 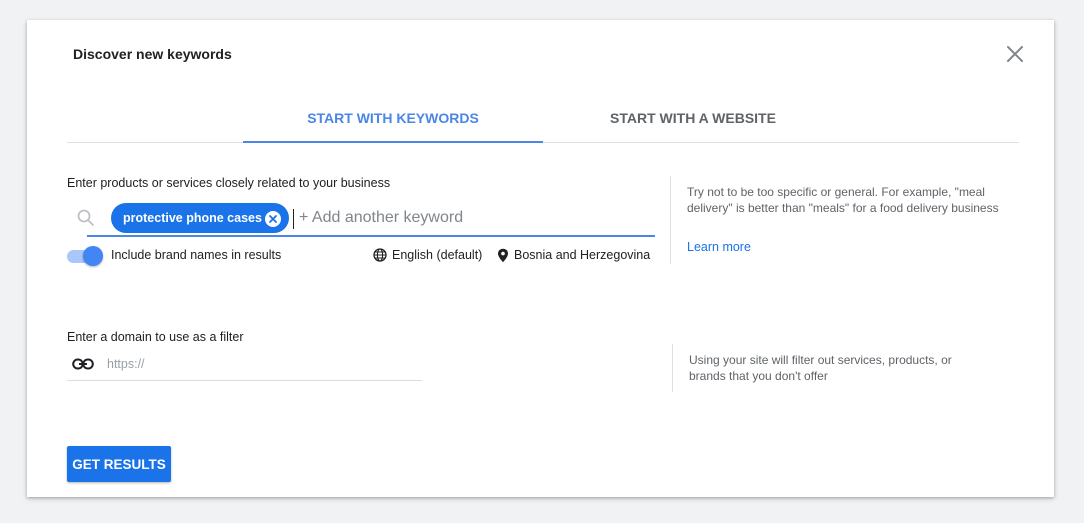 I want to click on globe-icon, so click(x=380, y=255).